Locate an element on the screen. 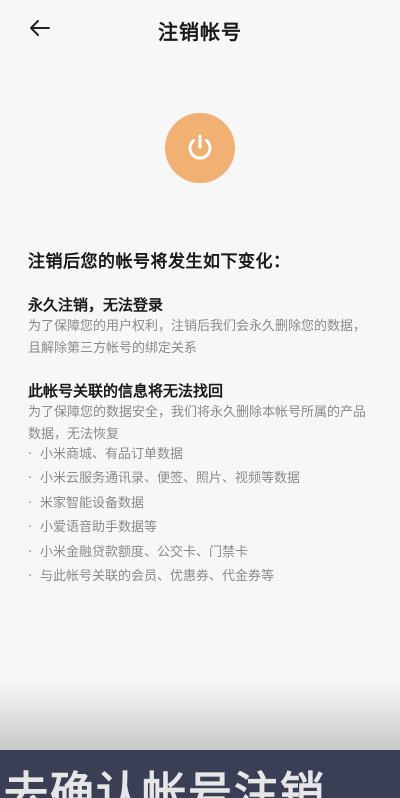 The image size is (400, 798). list-item: · 与此帐号关联的会员、优惠券、代金券等 is located at coordinates (151, 577).